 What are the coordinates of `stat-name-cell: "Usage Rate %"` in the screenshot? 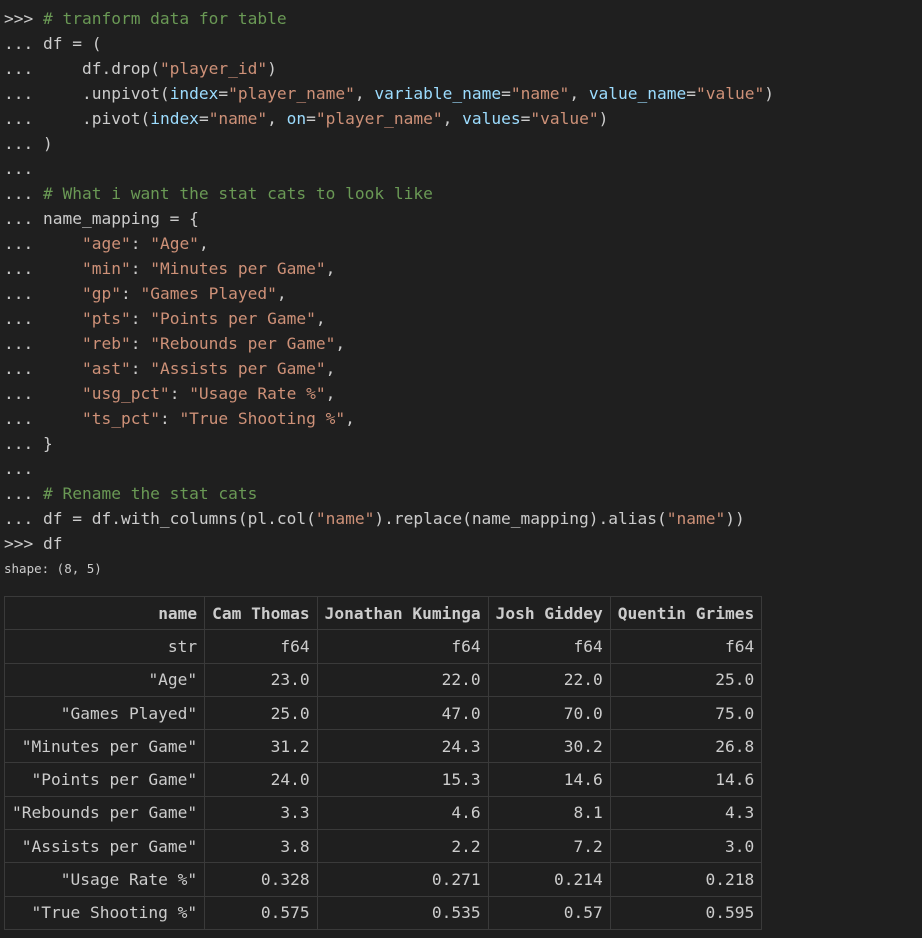 It's located at (104, 879).